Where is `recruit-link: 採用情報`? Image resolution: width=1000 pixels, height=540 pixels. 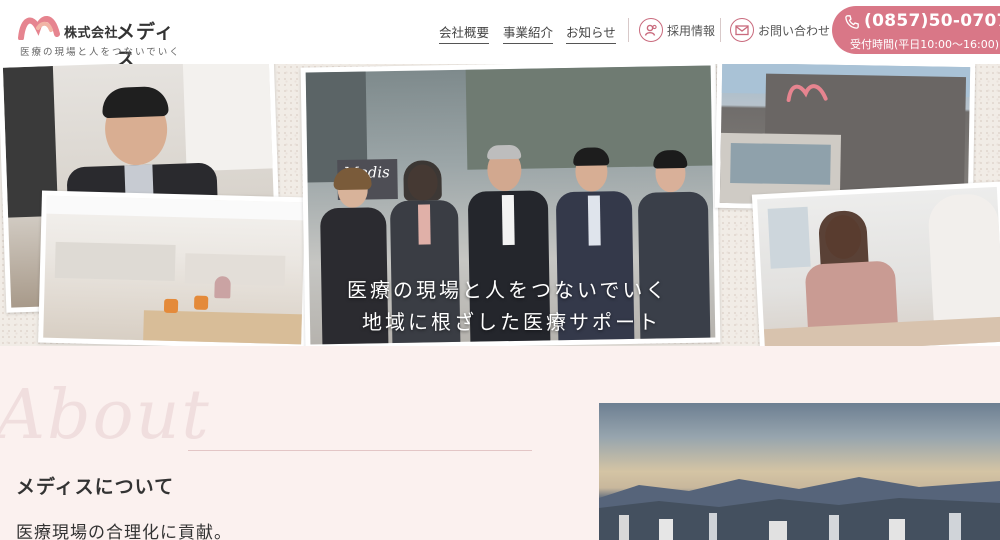 recruit-link: 採用情報 is located at coordinates (691, 30).